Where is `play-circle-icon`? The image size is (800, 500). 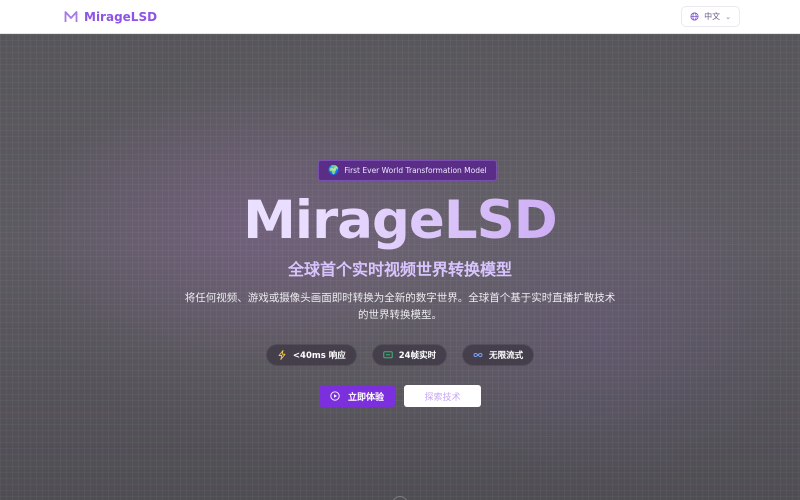 play-circle-icon is located at coordinates (335, 396).